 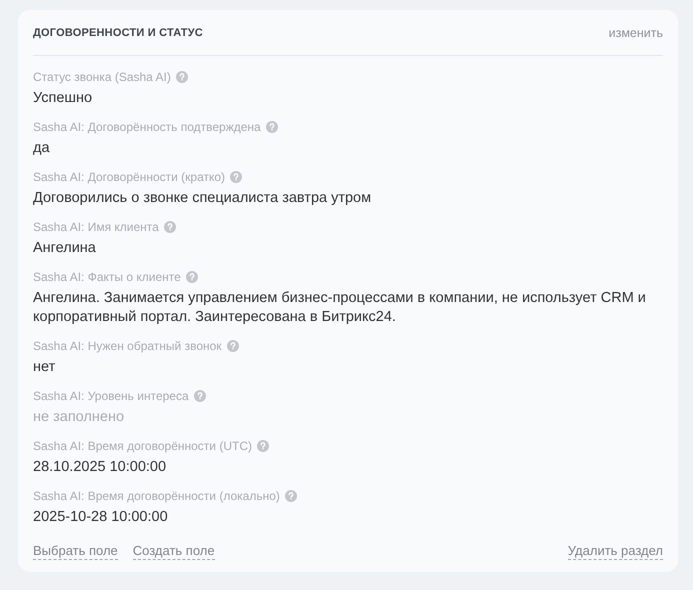 What do you see at coordinates (615, 551) in the screenshot?
I see `delete-section-link: Удалить раздел` at bounding box center [615, 551].